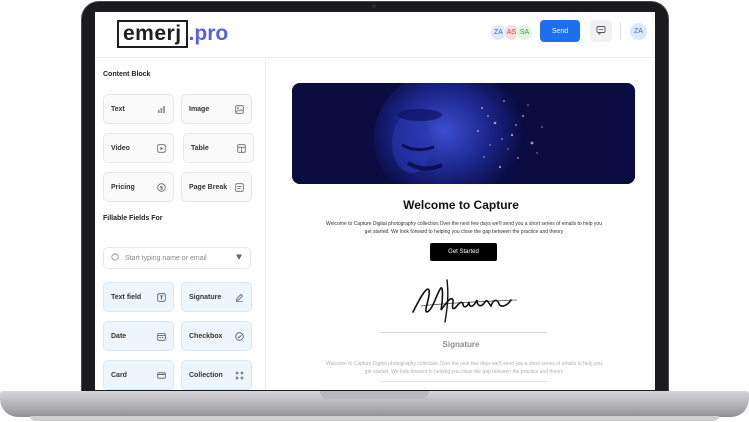  Describe the element at coordinates (239, 187) in the screenshot. I see `page-break-icon` at that location.